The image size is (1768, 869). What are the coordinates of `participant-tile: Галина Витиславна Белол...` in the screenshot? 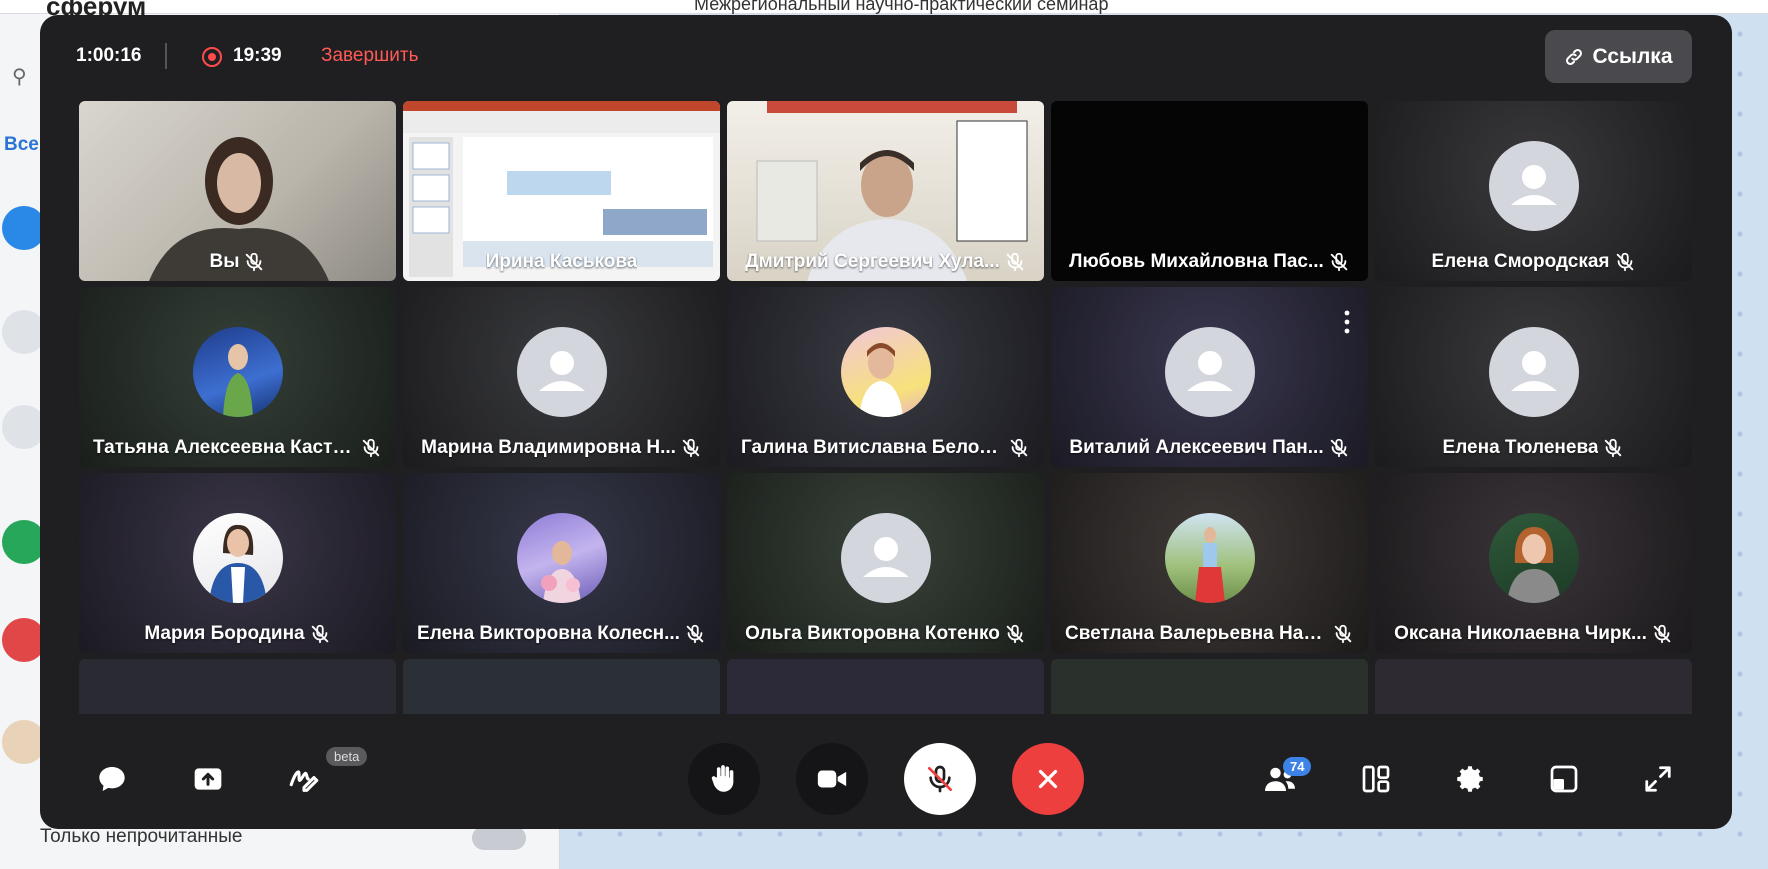 It's located at (885, 377).